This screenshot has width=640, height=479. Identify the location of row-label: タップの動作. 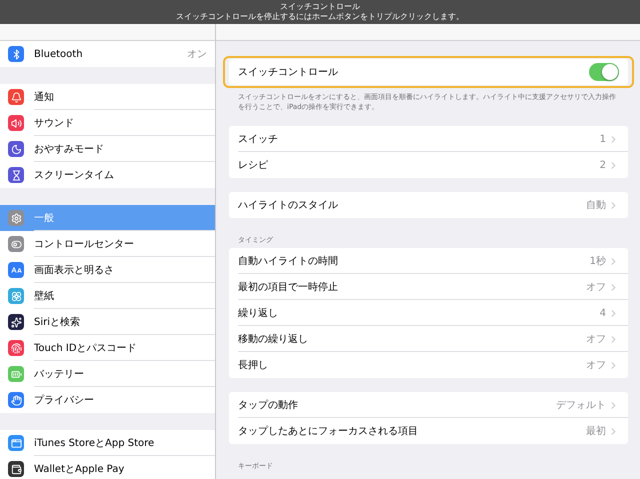
(268, 405).